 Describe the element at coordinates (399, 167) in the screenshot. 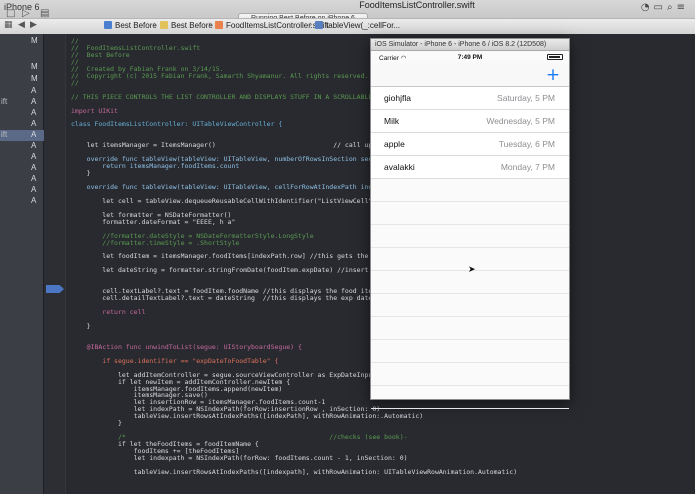

I see `item-name: avalakki` at that location.